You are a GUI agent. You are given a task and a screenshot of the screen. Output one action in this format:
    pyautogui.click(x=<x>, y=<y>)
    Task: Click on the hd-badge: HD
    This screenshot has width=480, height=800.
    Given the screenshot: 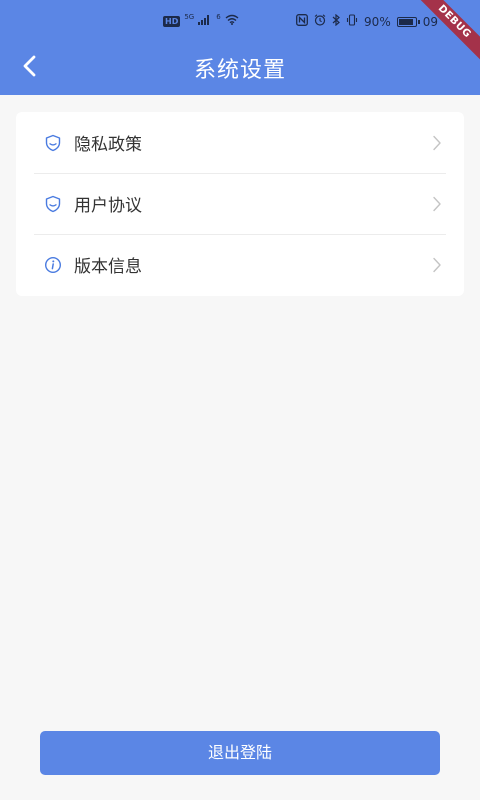 What is the action you would take?
    pyautogui.click(x=172, y=21)
    